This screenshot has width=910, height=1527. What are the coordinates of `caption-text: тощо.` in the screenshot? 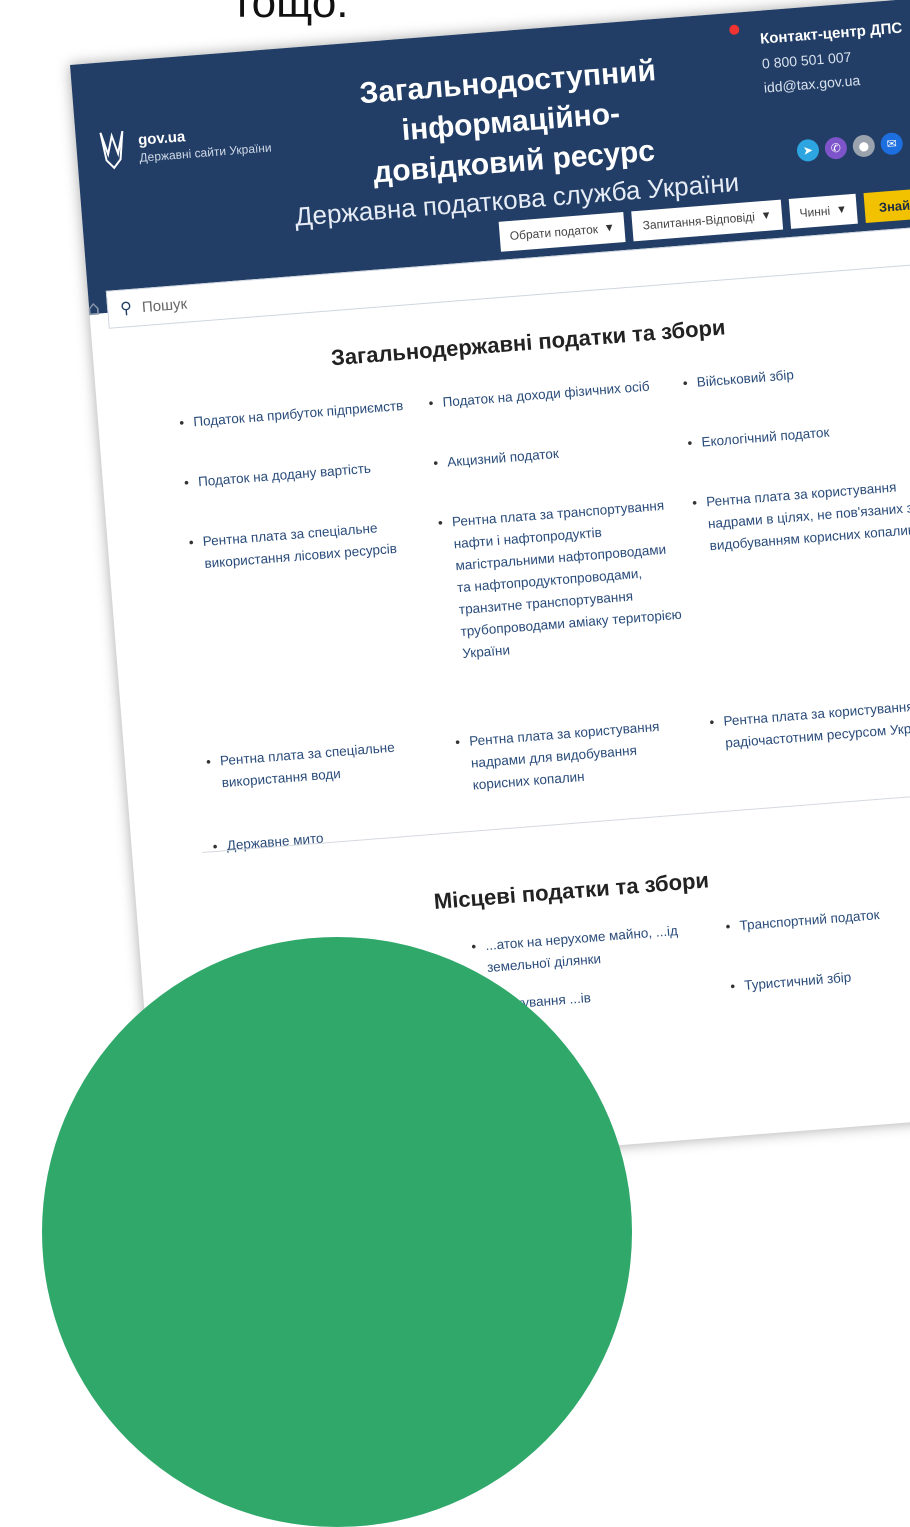 It's located at (290, 13).